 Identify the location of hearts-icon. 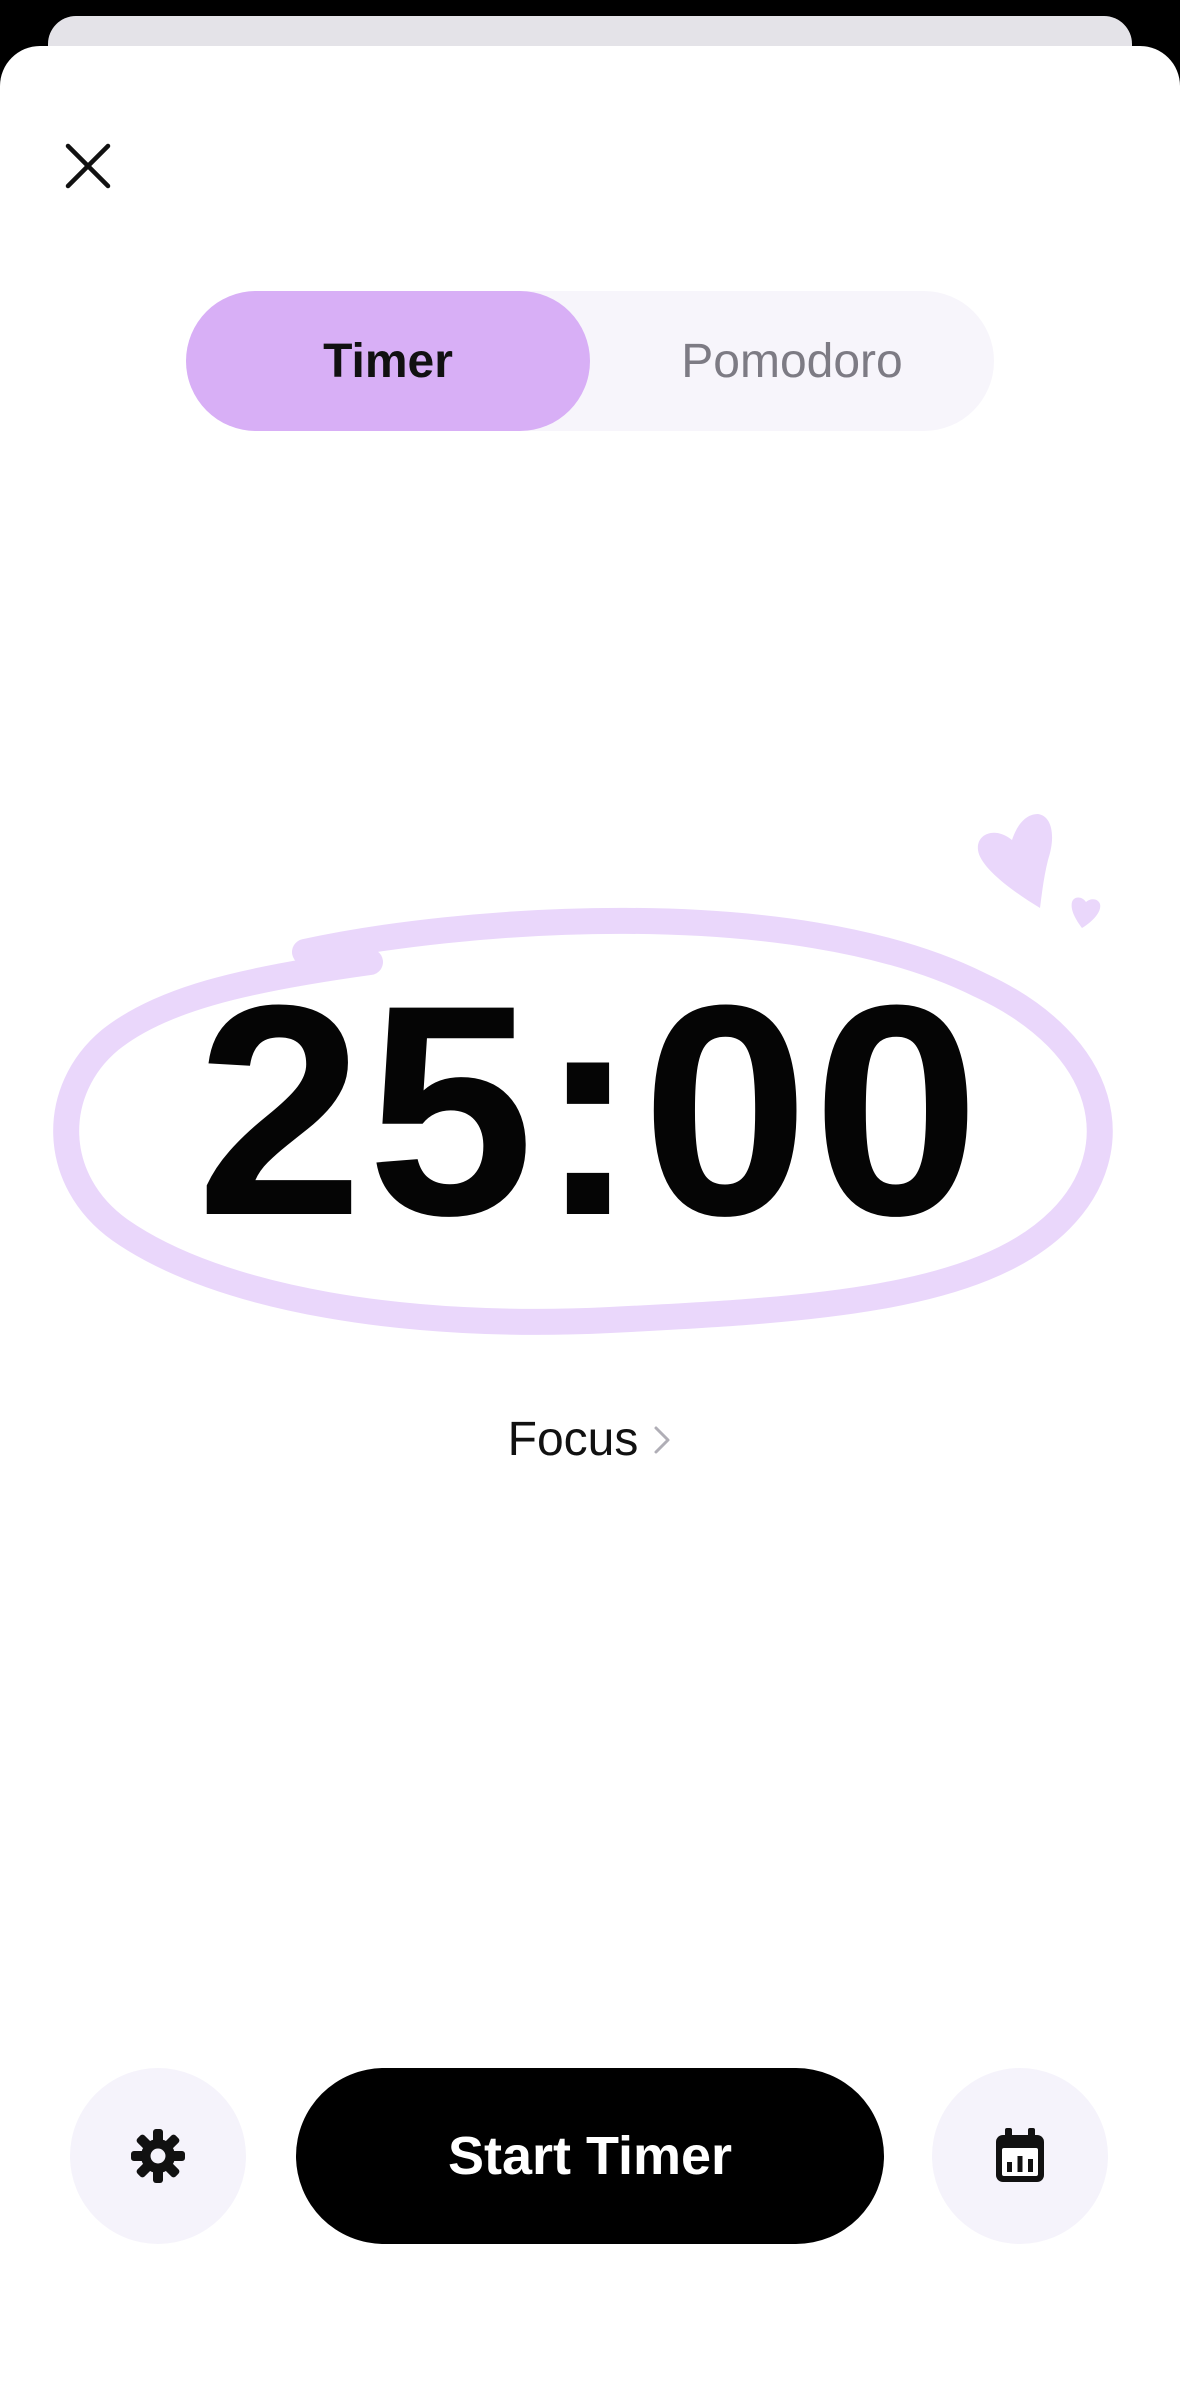
(1039, 871).